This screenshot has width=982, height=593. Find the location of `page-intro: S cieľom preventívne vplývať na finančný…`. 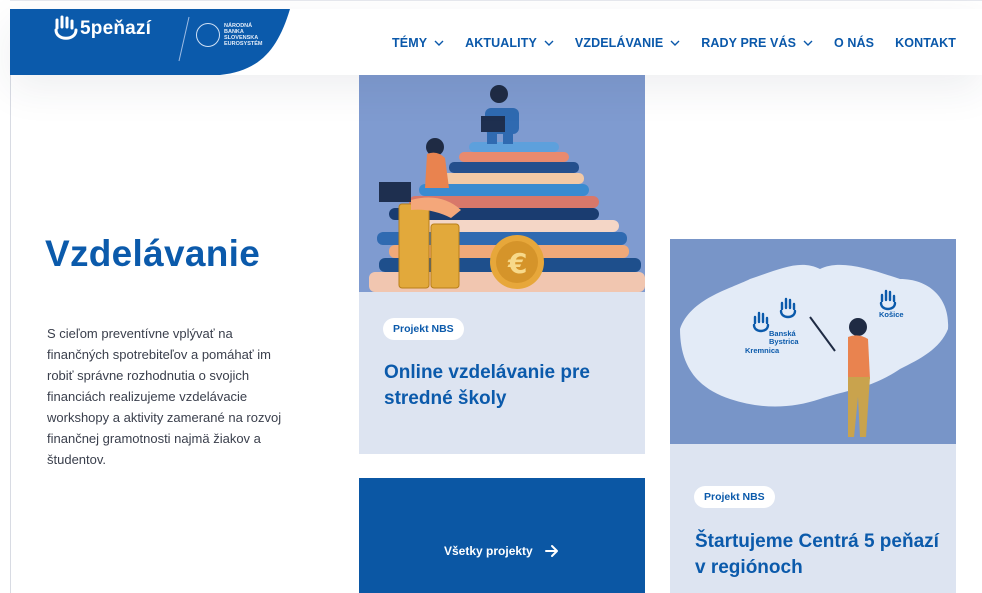

page-intro: S cieľom preventívne vplývať na finančný… is located at coordinates (164, 396).